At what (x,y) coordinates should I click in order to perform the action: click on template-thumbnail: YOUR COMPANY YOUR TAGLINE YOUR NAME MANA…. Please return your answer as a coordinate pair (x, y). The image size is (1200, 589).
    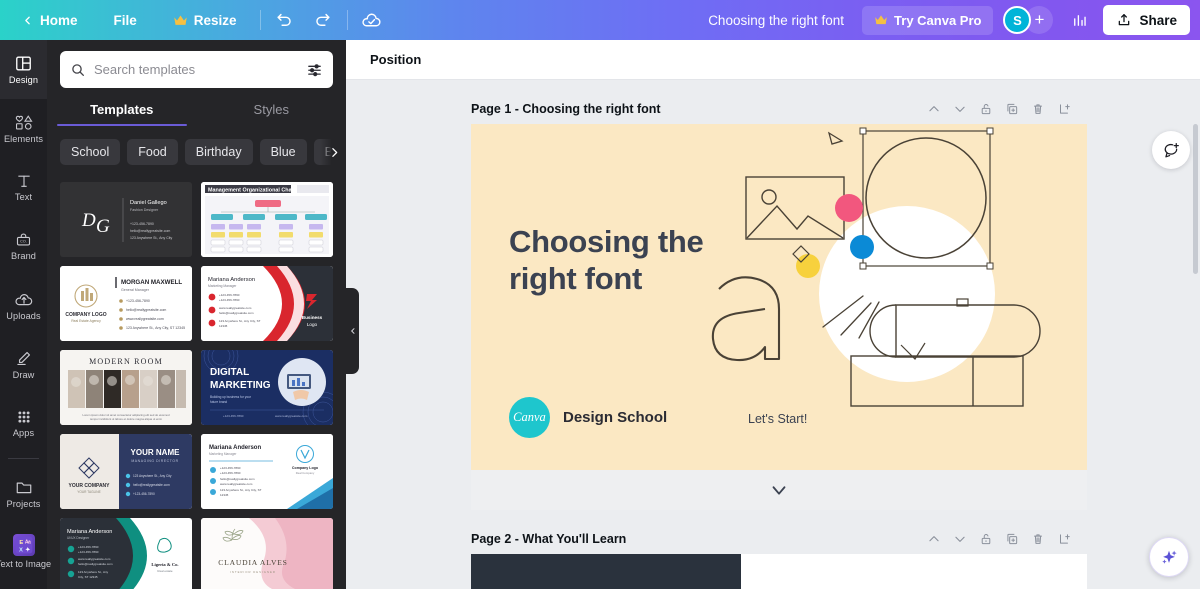
    Looking at the image, I should click on (126, 471).